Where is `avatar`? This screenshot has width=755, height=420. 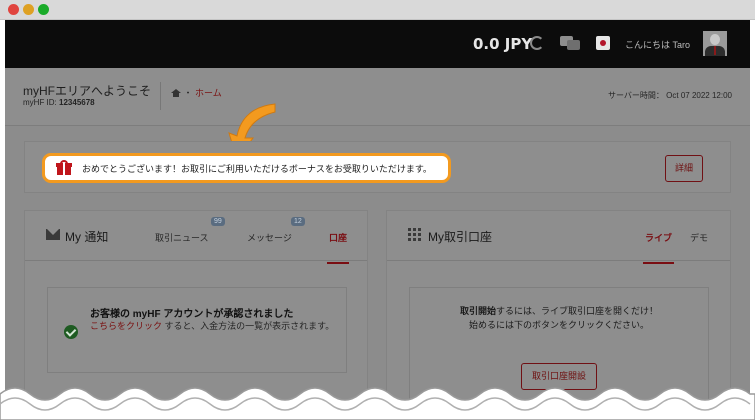 avatar is located at coordinates (715, 43).